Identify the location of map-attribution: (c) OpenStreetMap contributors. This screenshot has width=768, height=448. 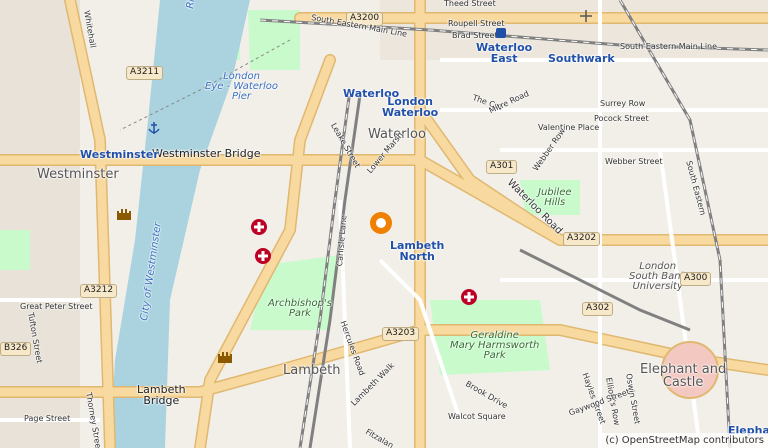
(684, 440).